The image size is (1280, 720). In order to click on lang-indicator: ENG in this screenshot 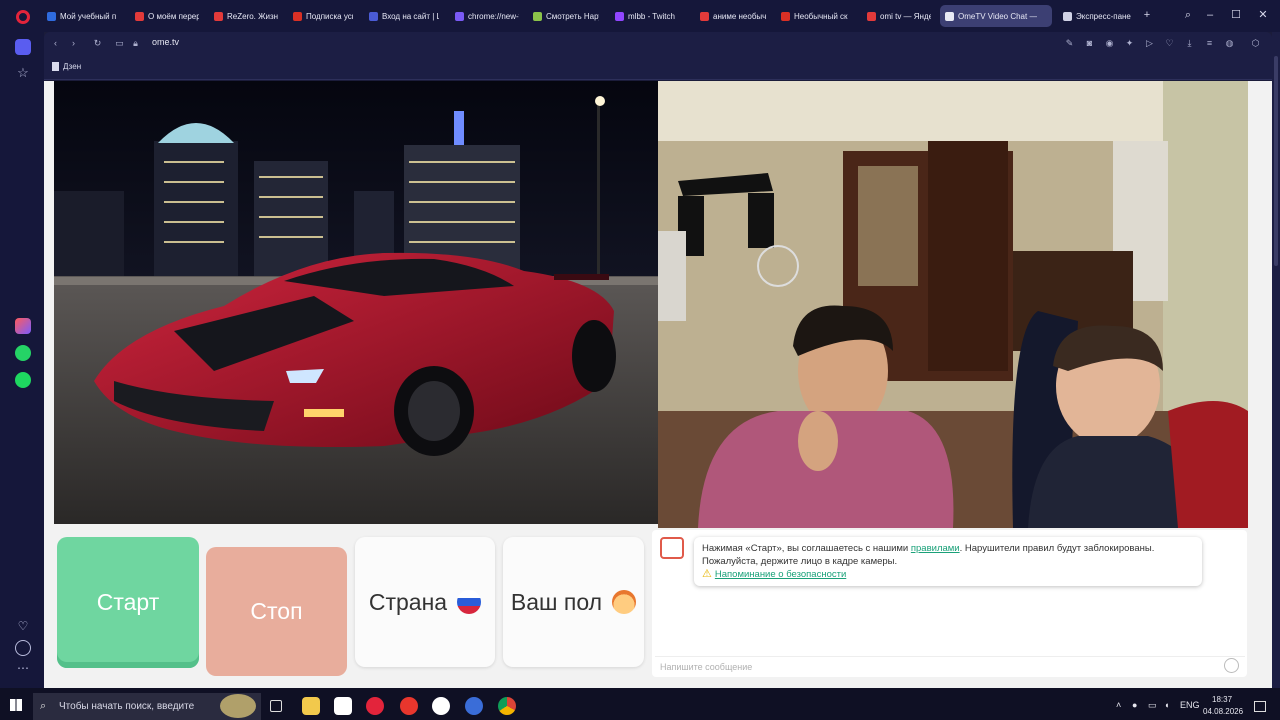, I will do `click(1190, 705)`.